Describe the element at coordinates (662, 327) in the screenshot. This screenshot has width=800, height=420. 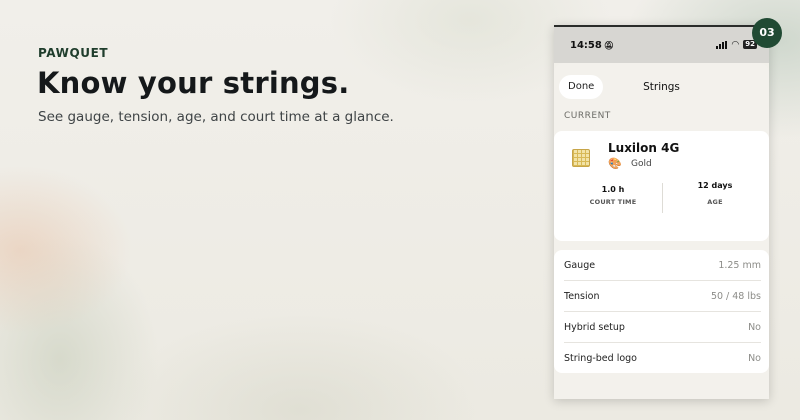
I see `detail-row-hybrid-setup: Hybrid setup No` at that location.